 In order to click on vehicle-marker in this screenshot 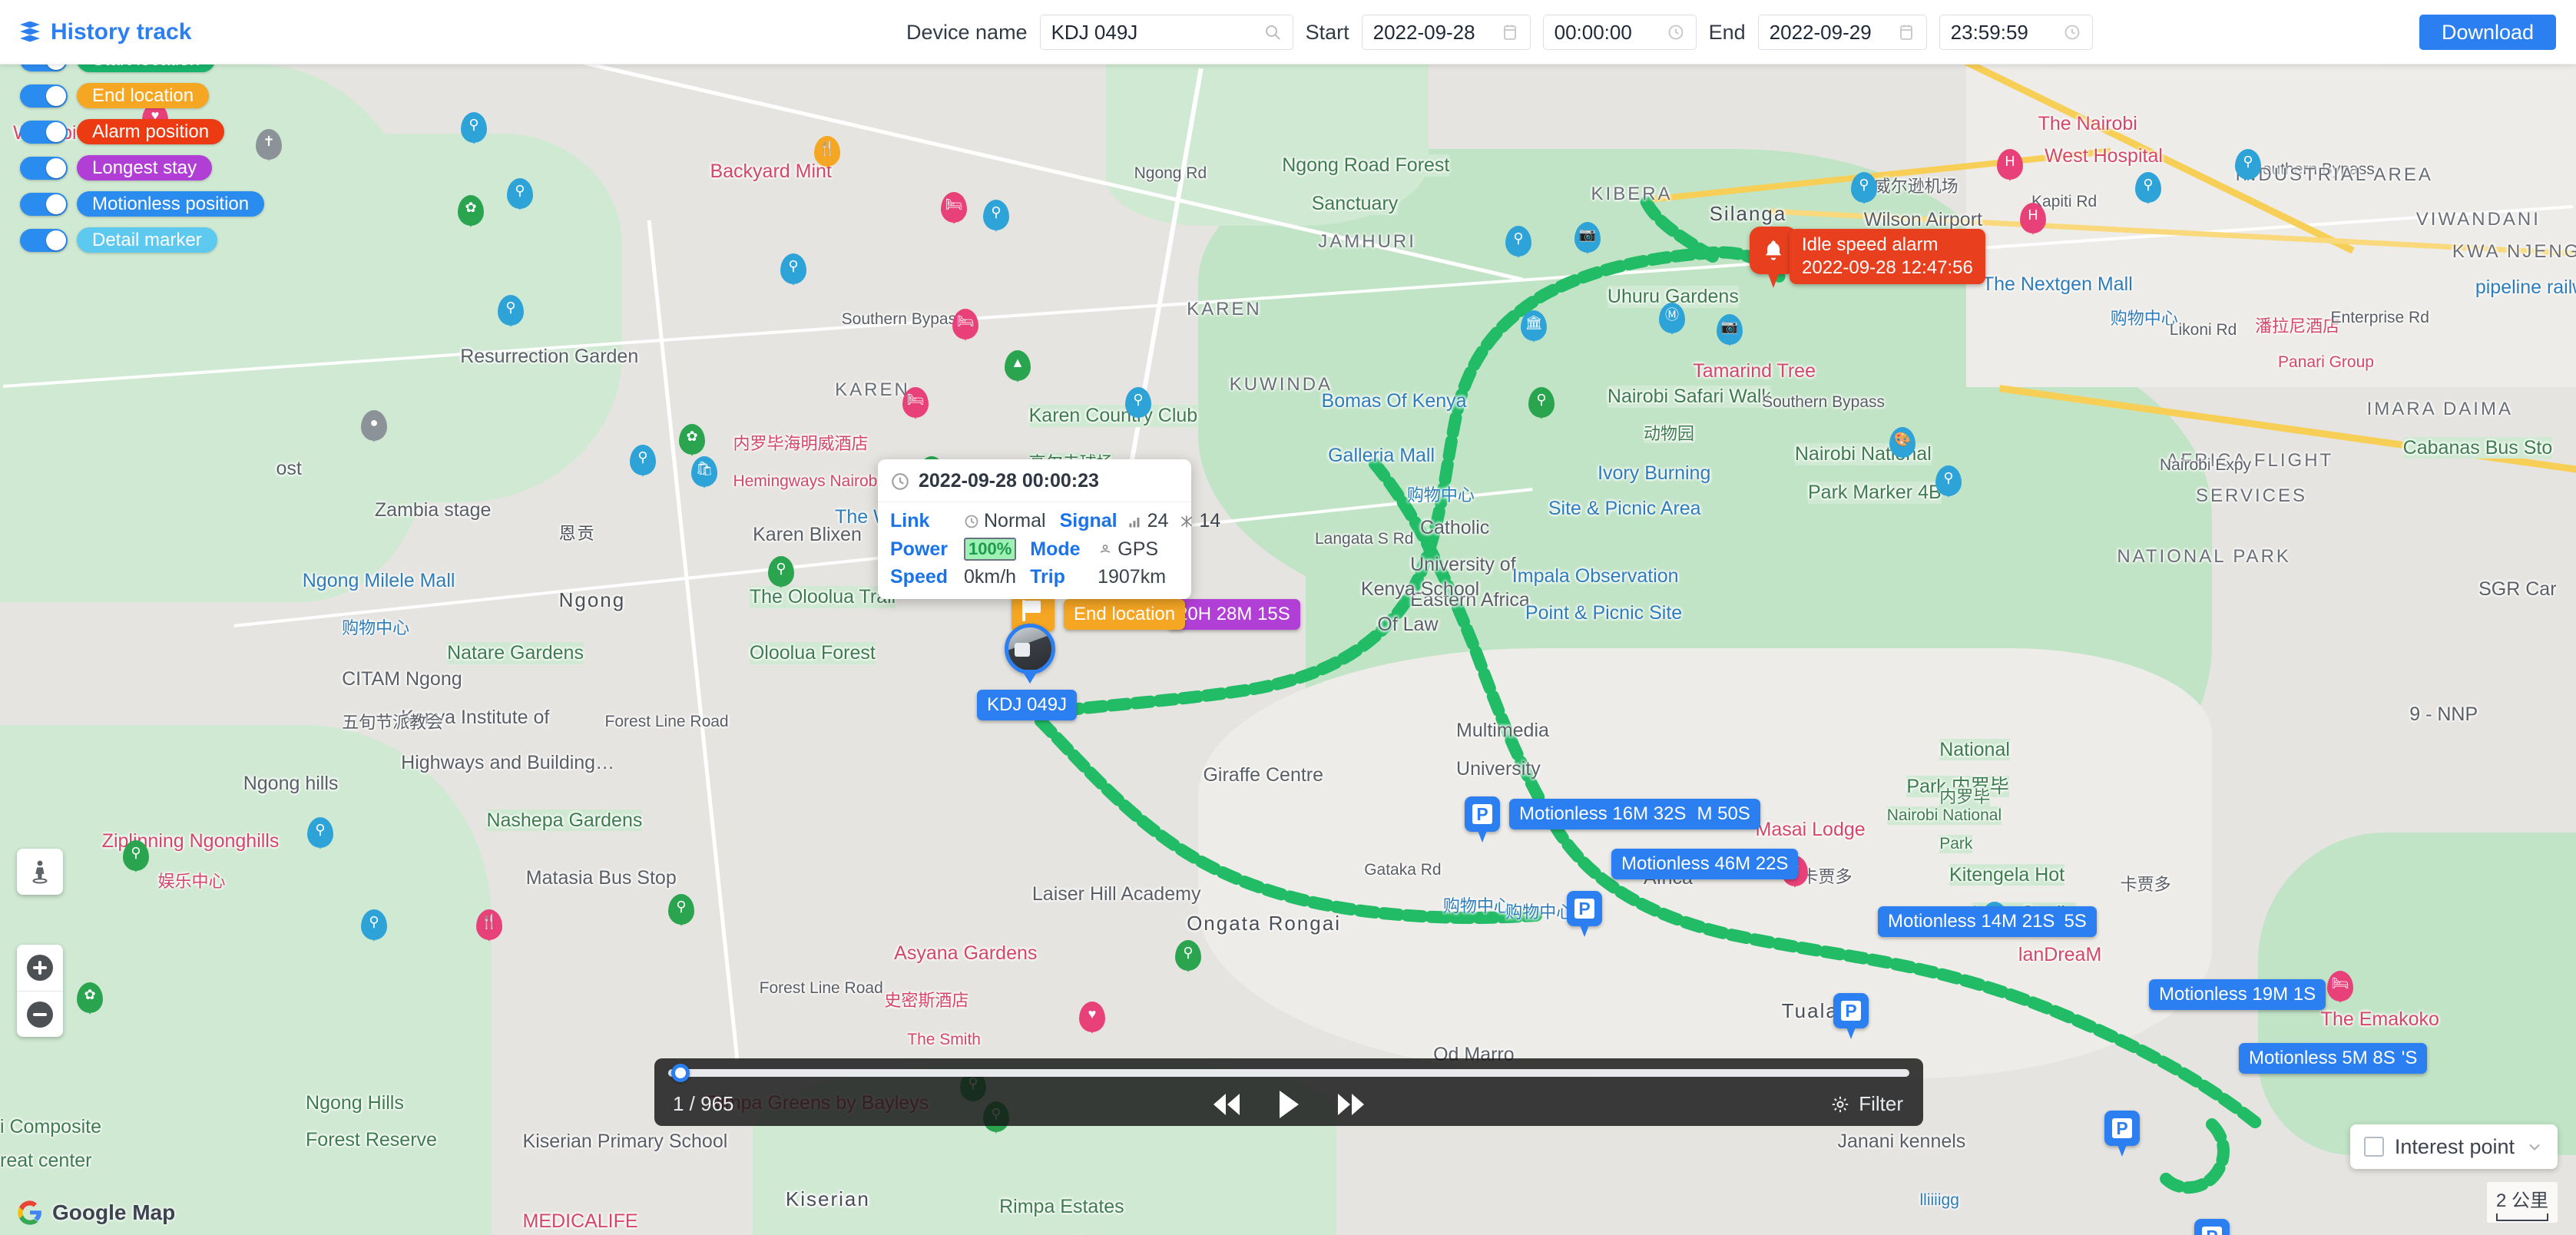, I will do `click(1030, 654)`.